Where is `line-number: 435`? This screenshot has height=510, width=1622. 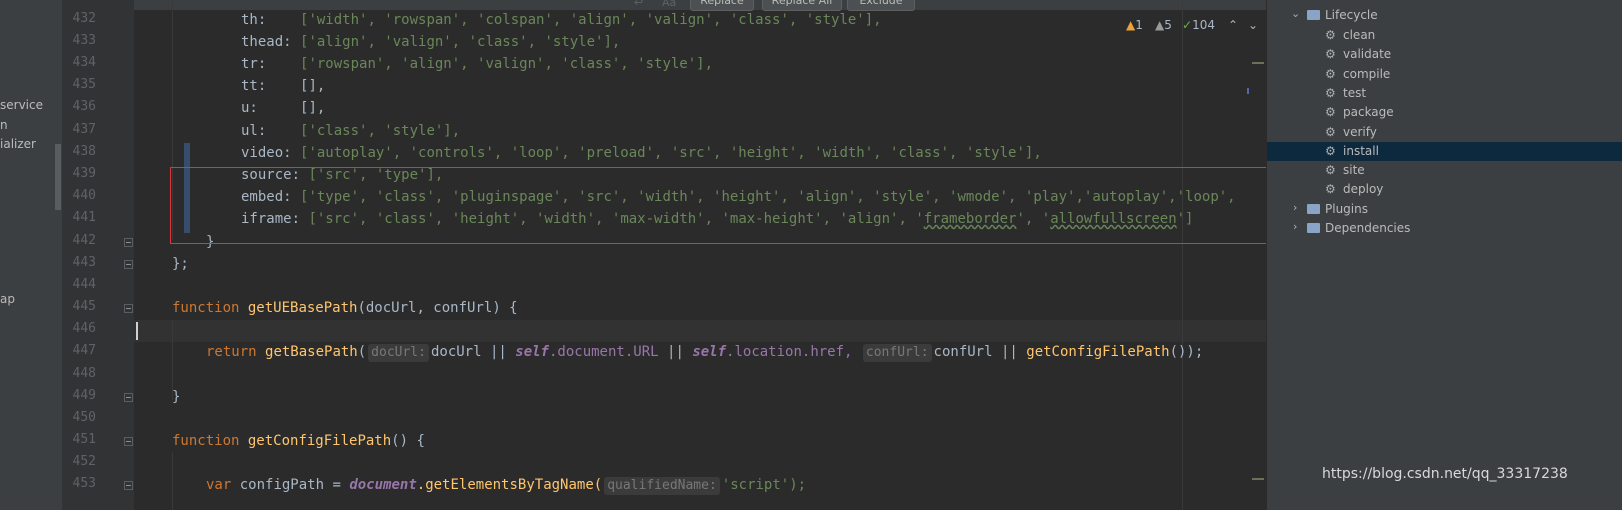
line-number: 435 is located at coordinates (84, 84).